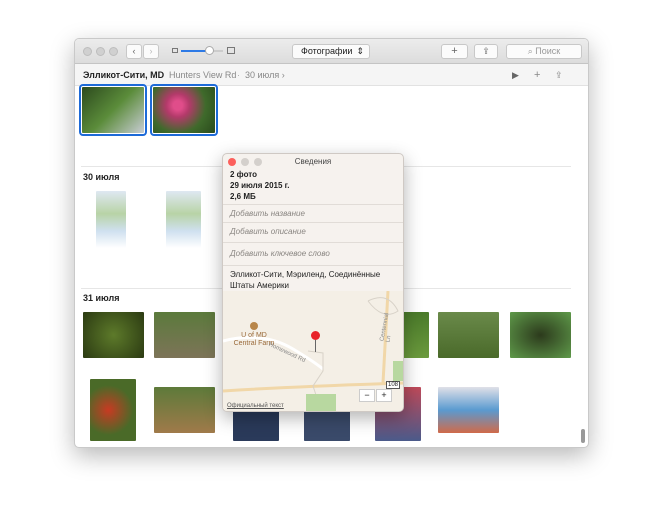 Image resolution: width=650 pixels, height=505 pixels. What do you see at coordinates (315, 335) in the screenshot?
I see `location-pin-icon` at bounding box center [315, 335].